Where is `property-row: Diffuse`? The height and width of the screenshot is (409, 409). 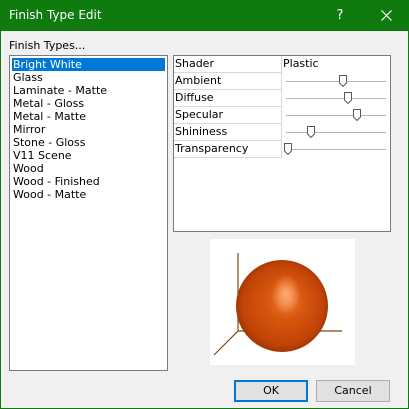
property-row: Diffuse is located at coordinates (282, 98).